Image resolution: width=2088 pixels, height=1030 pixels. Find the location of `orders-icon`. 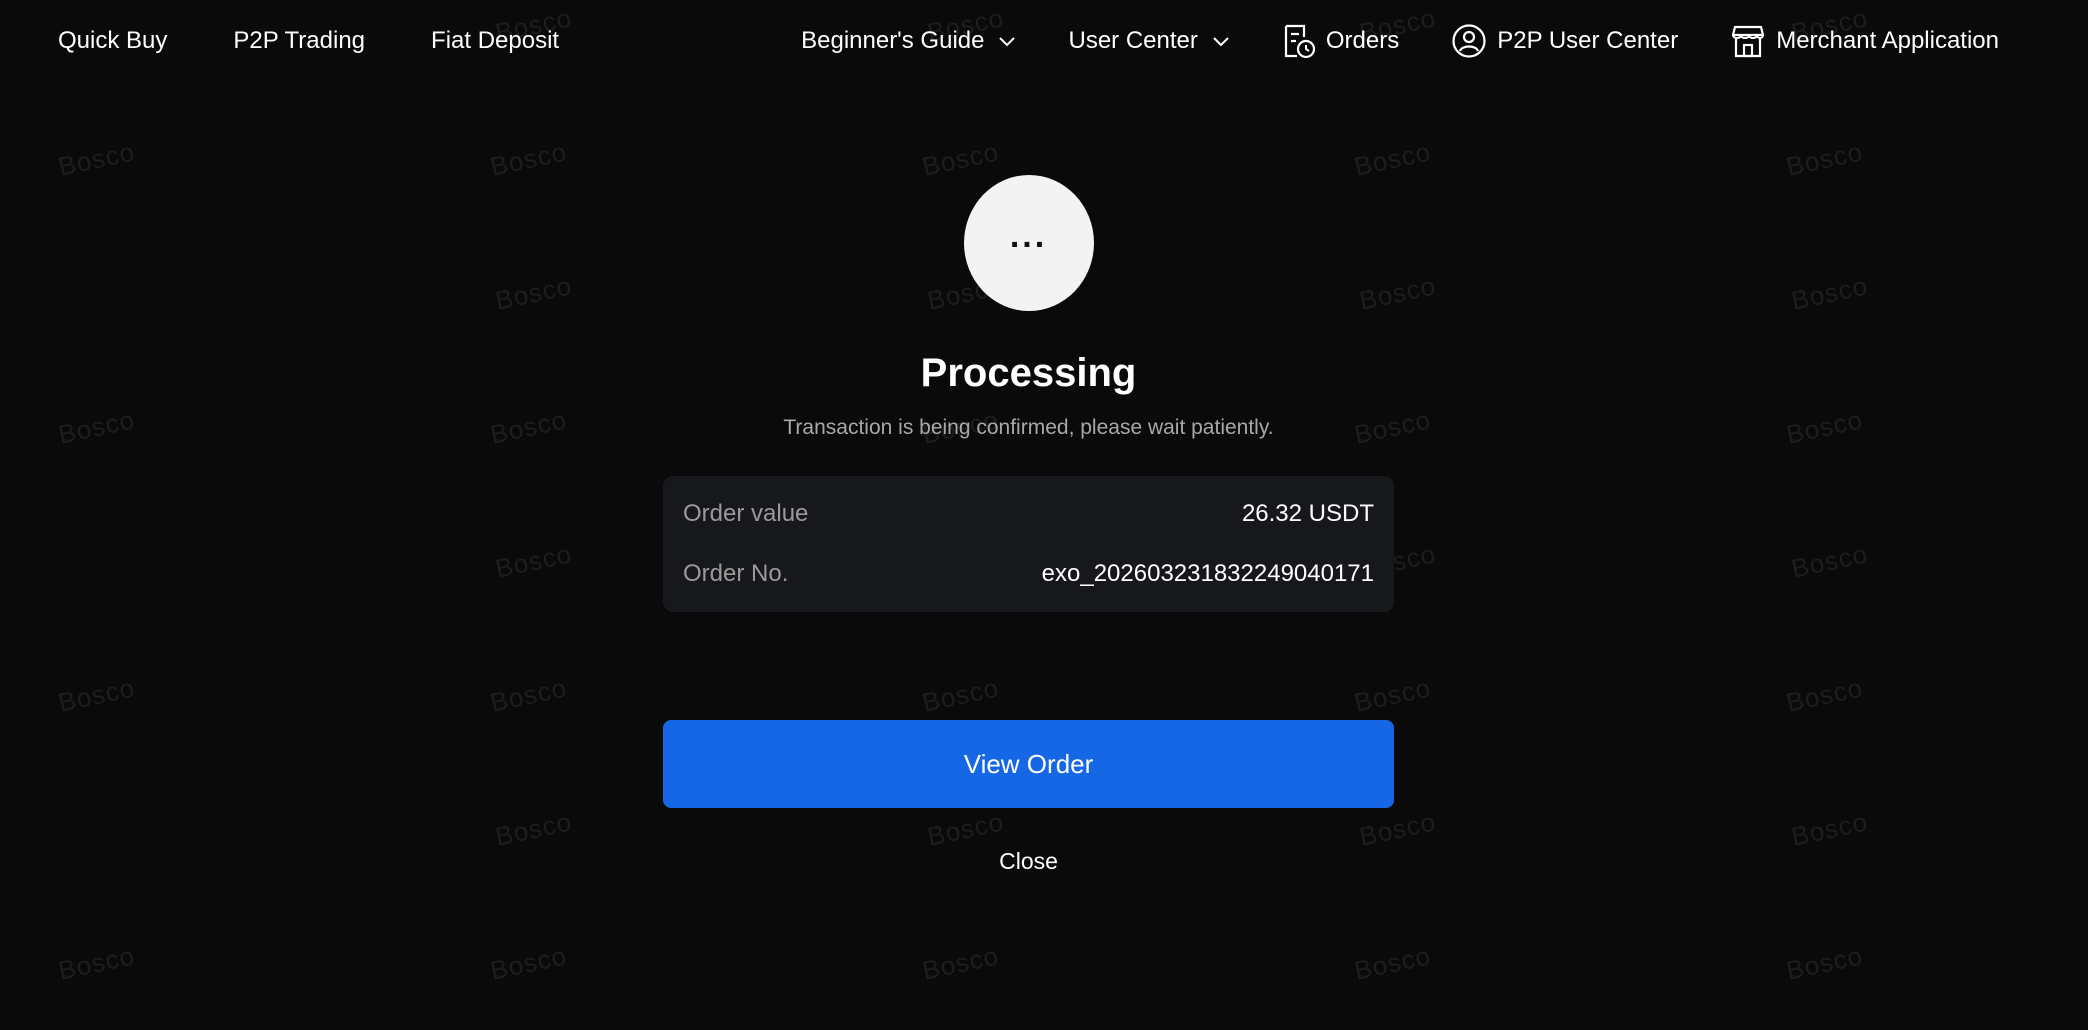

orders-icon is located at coordinates (1299, 41).